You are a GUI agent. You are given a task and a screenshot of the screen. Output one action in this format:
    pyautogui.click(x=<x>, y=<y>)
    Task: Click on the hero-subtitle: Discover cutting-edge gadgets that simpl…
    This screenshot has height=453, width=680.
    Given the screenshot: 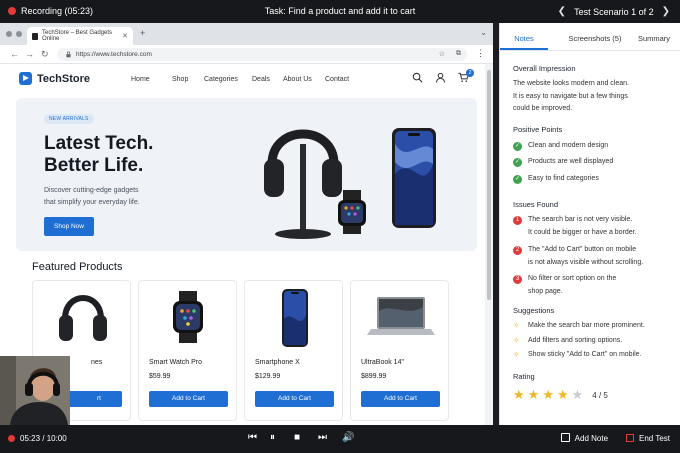 What is the action you would take?
    pyautogui.click(x=109, y=197)
    